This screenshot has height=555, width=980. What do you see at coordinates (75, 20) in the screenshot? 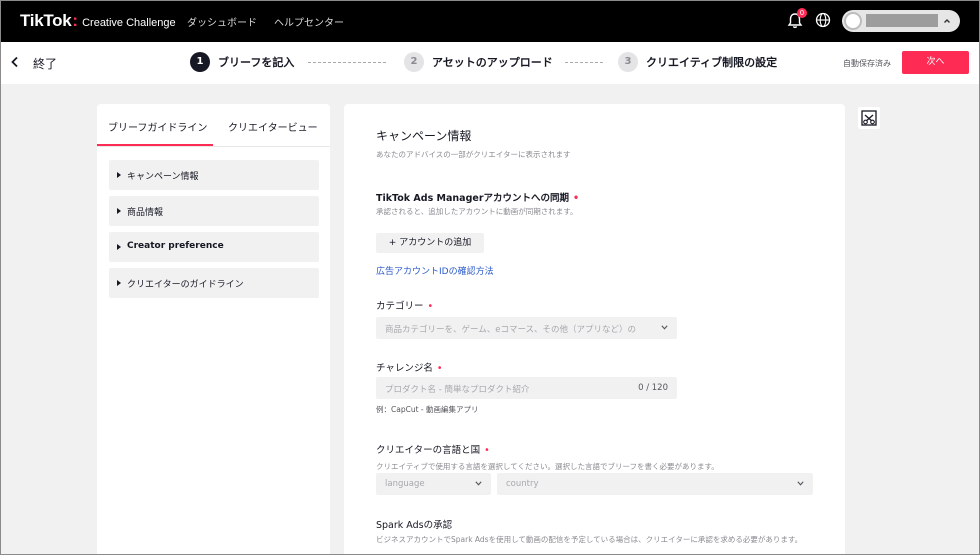
I see `brand-colon: :` at bounding box center [75, 20].